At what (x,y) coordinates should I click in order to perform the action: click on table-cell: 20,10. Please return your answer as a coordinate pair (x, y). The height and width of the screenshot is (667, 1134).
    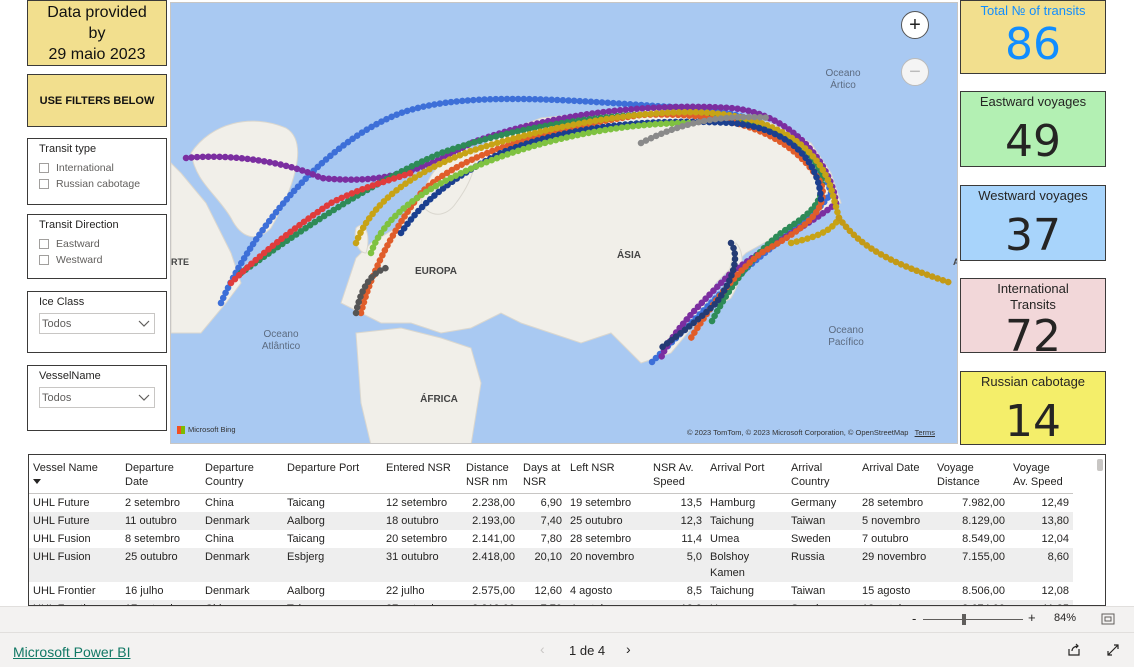
    Looking at the image, I should click on (542, 565).